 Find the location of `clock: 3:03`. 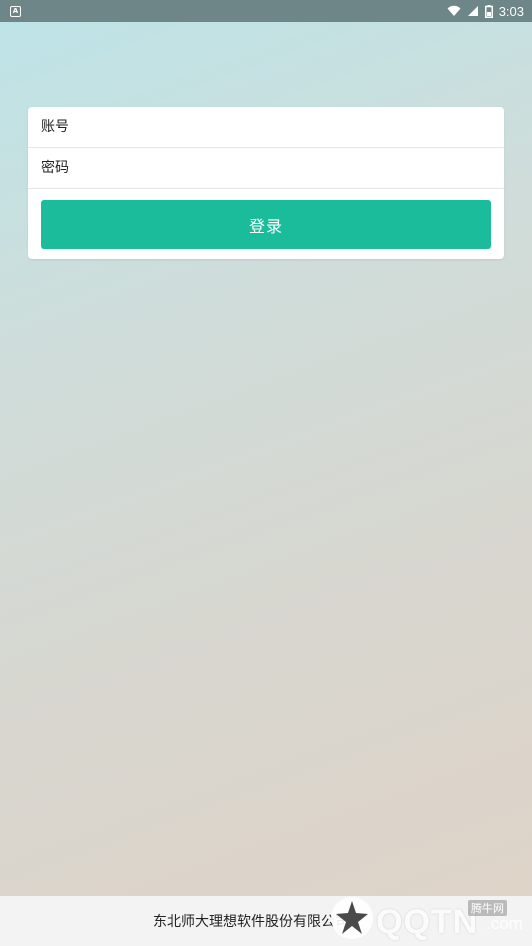

clock: 3:03 is located at coordinates (511, 11).